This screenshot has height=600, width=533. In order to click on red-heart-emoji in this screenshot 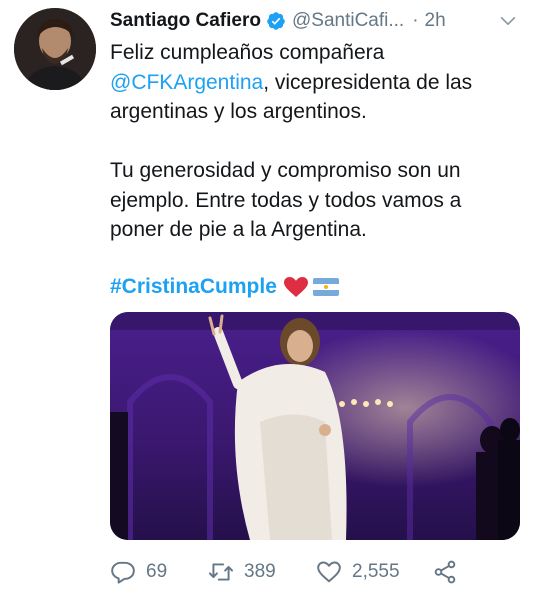, I will do `click(295, 286)`.